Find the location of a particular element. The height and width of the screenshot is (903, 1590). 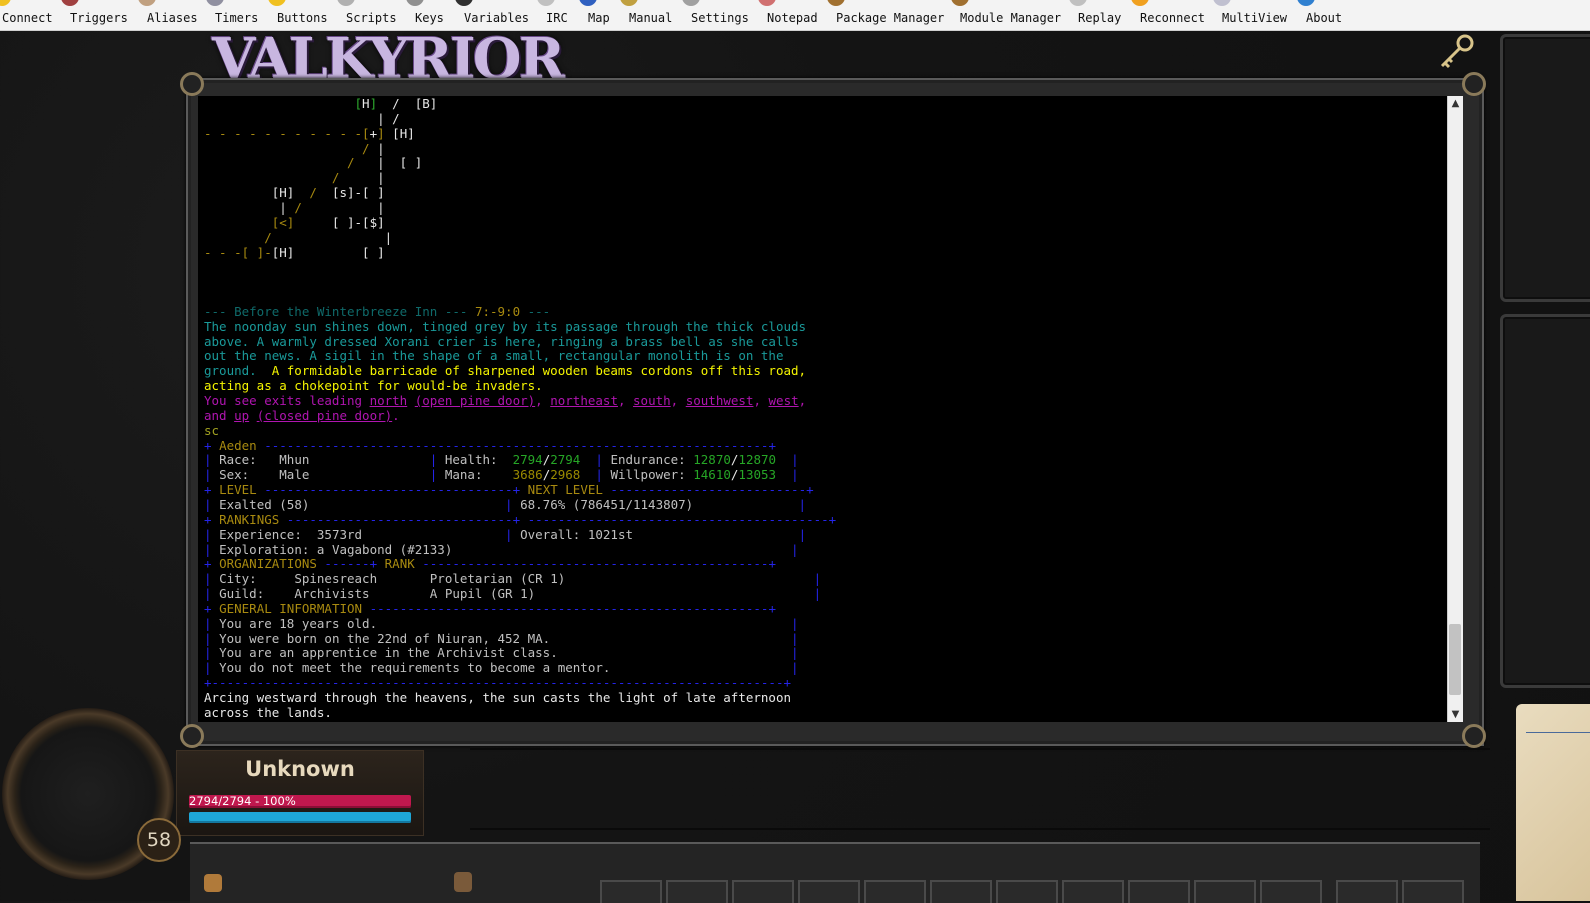

toolbar-label: Package Manager is located at coordinates (890, 18).